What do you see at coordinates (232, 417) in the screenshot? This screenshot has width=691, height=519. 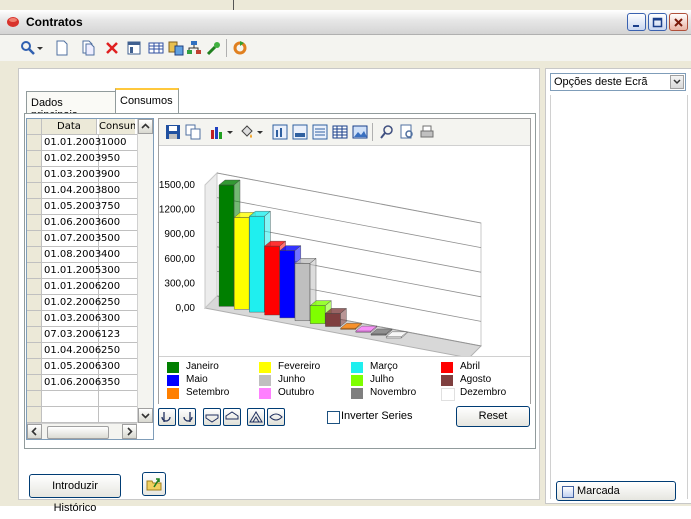 I see `tilt-up-button` at bounding box center [232, 417].